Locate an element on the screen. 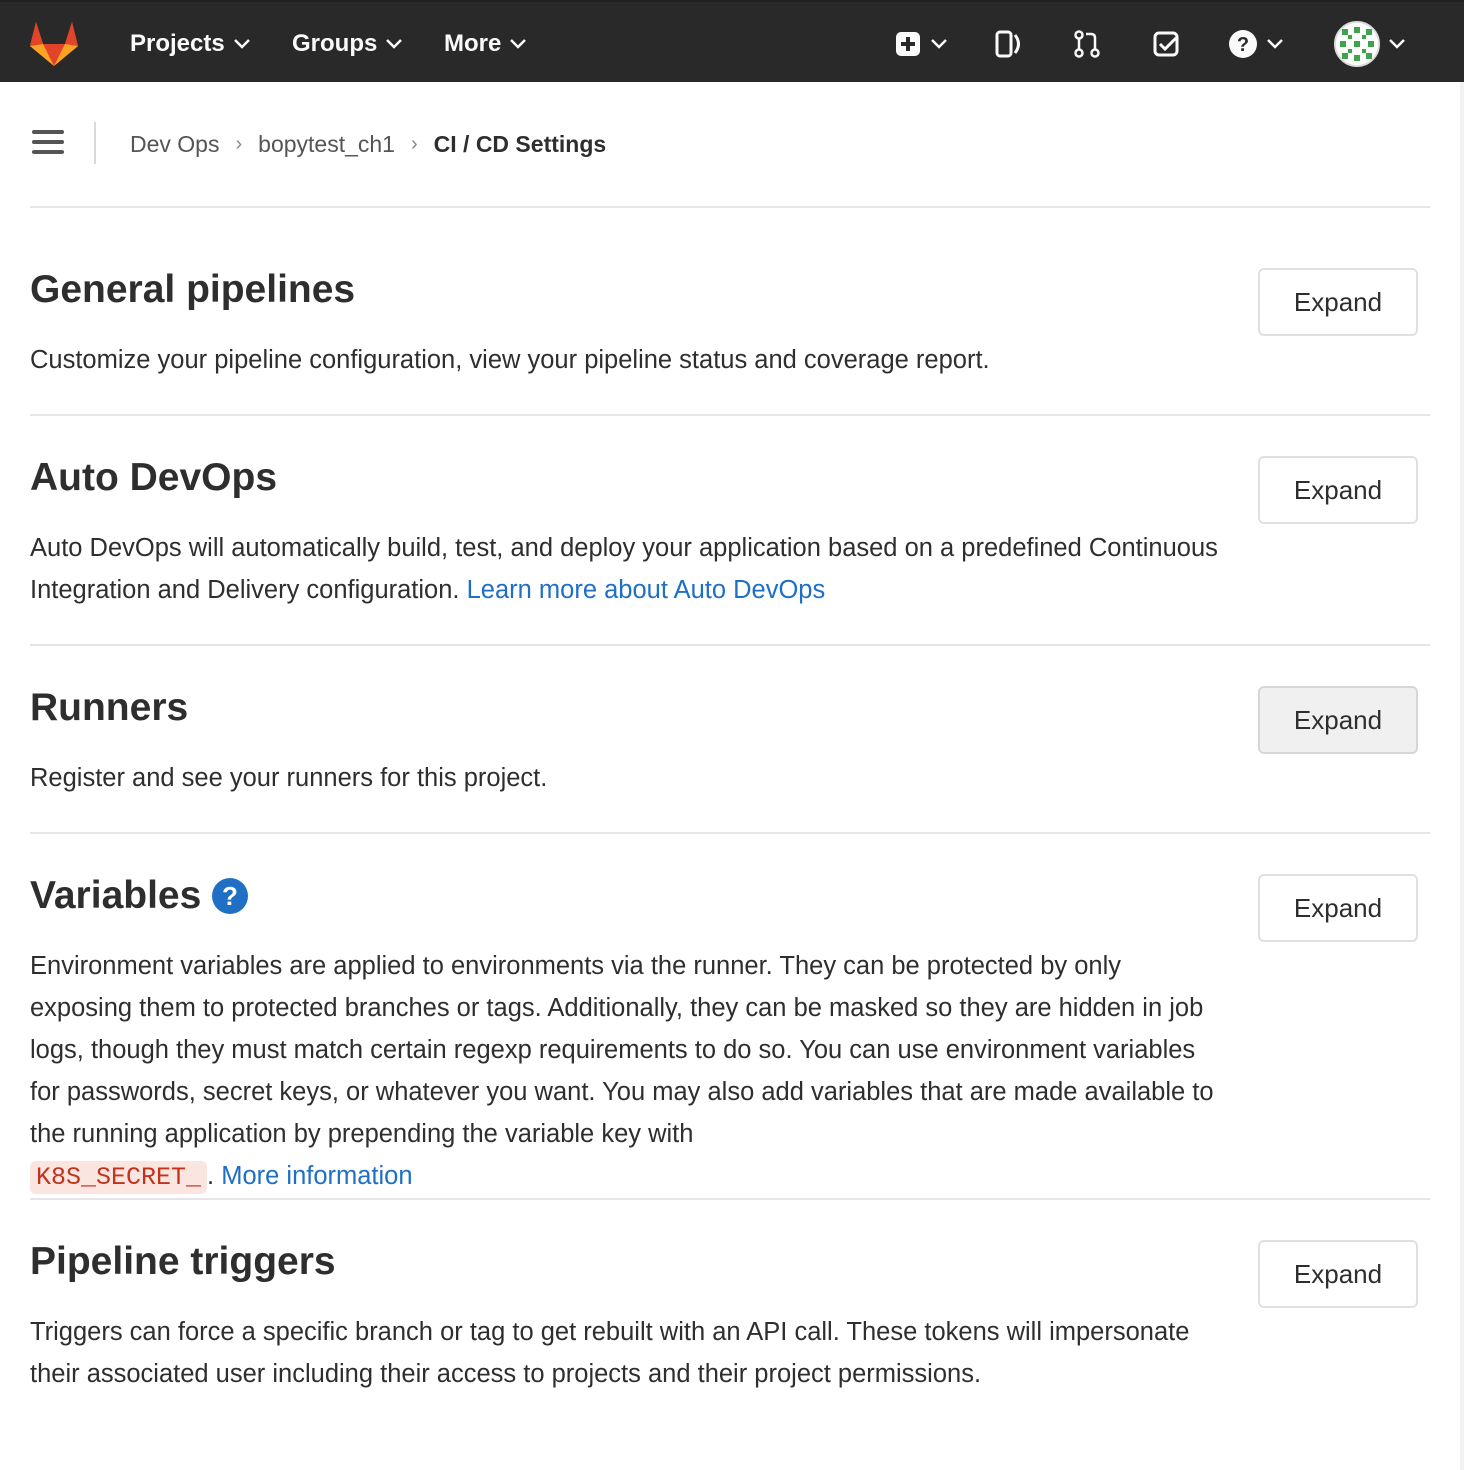 This screenshot has width=1464, height=1470. merge-requests-button is located at coordinates (1087, 44).